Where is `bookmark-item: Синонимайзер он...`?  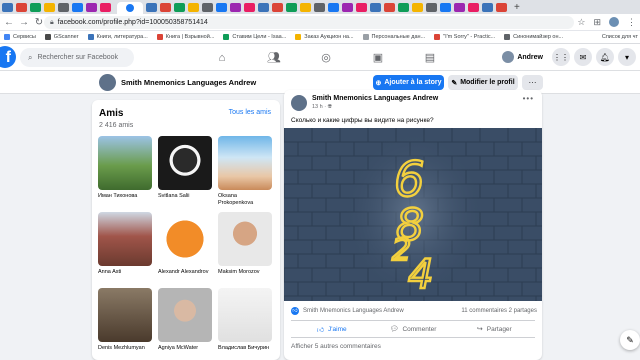
bookmark-item: Синонимайзер он... is located at coordinates (533, 37).